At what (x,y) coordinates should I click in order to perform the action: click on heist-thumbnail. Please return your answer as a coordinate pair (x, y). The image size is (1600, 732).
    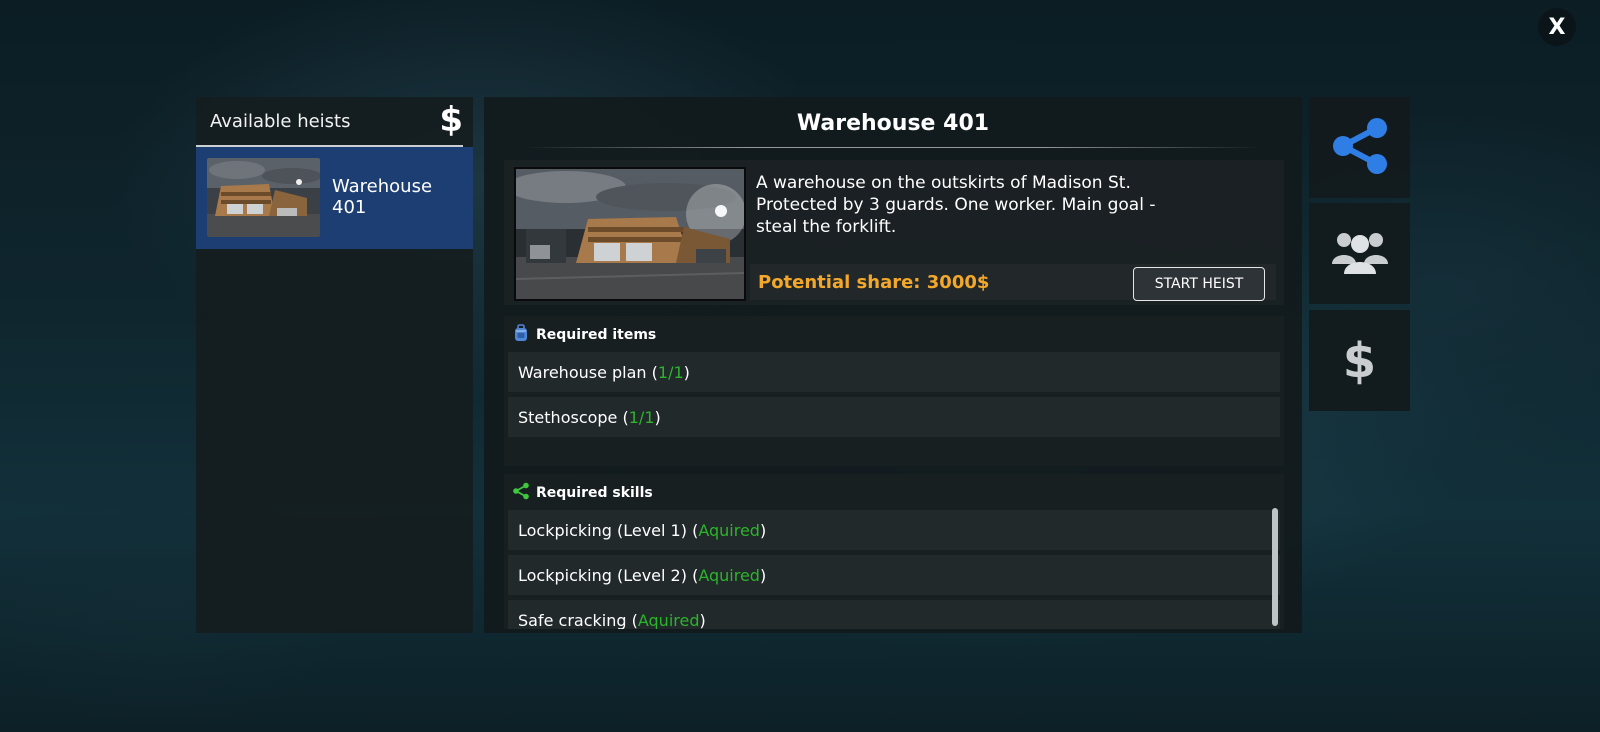
    Looking at the image, I should click on (263, 197).